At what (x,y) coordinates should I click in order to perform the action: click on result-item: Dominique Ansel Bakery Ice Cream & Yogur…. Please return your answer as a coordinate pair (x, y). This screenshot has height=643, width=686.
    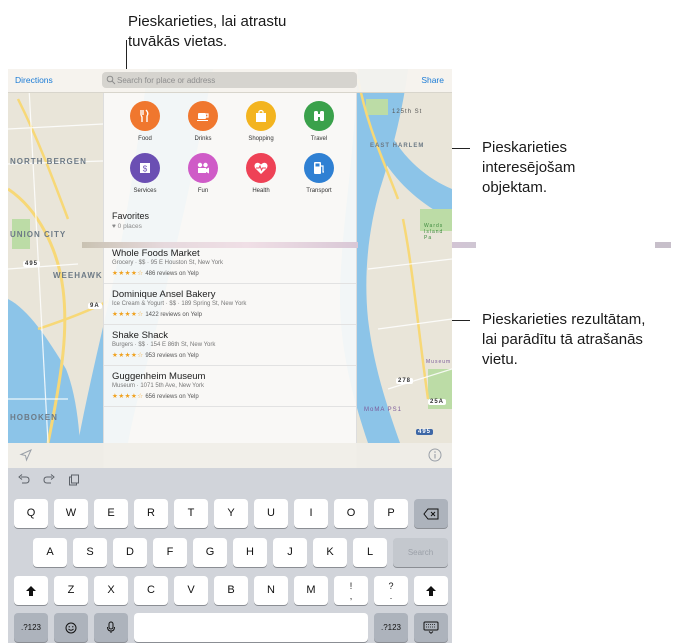
    Looking at the image, I should click on (230, 304).